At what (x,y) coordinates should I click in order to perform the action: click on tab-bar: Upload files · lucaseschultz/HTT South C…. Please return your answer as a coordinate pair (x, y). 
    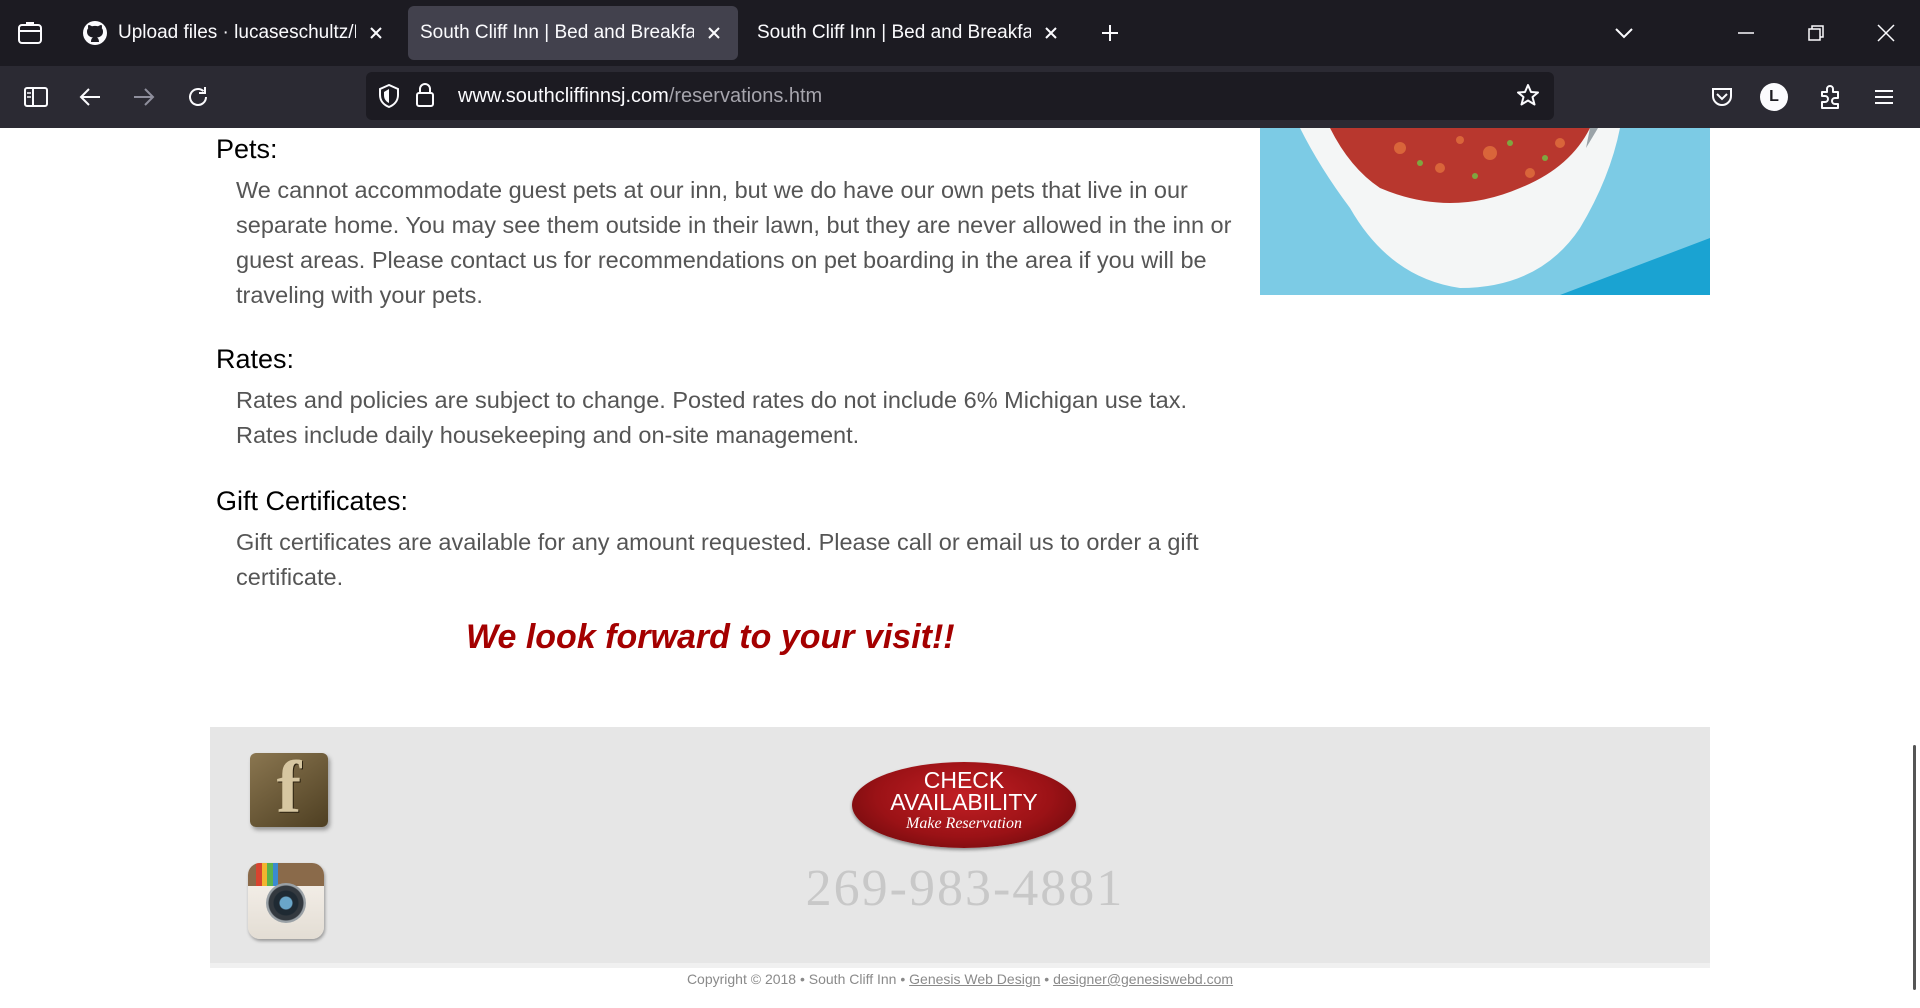
    Looking at the image, I should click on (960, 33).